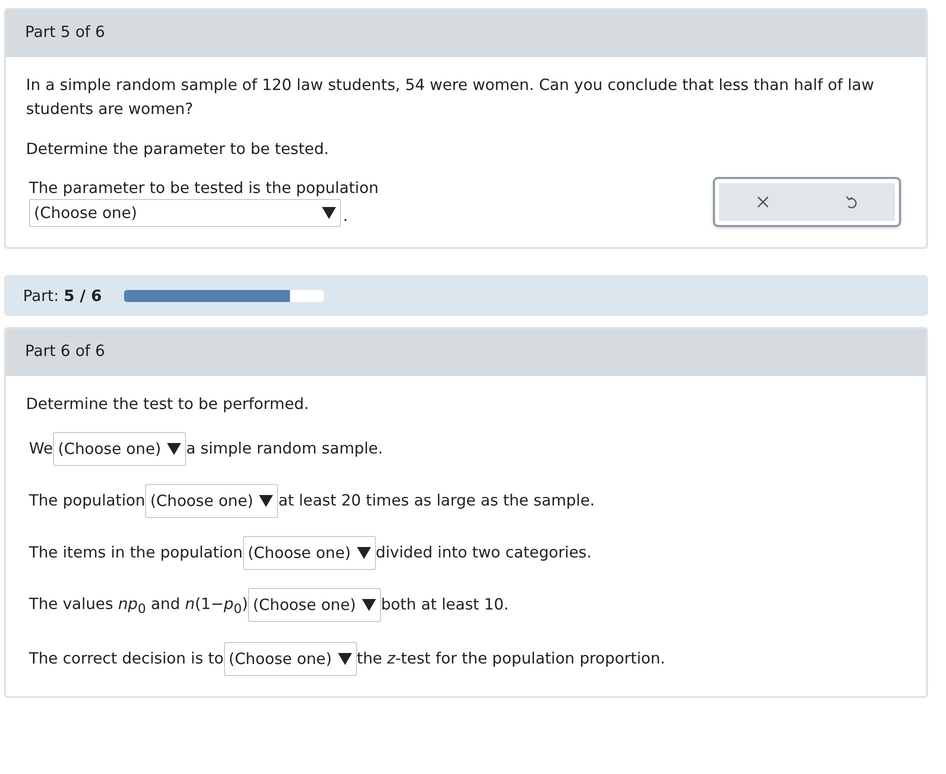  What do you see at coordinates (138, 604) in the screenshot?
I see `statement-text: The values np$_{0}$ and n(1−p$_{0}$)` at bounding box center [138, 604].